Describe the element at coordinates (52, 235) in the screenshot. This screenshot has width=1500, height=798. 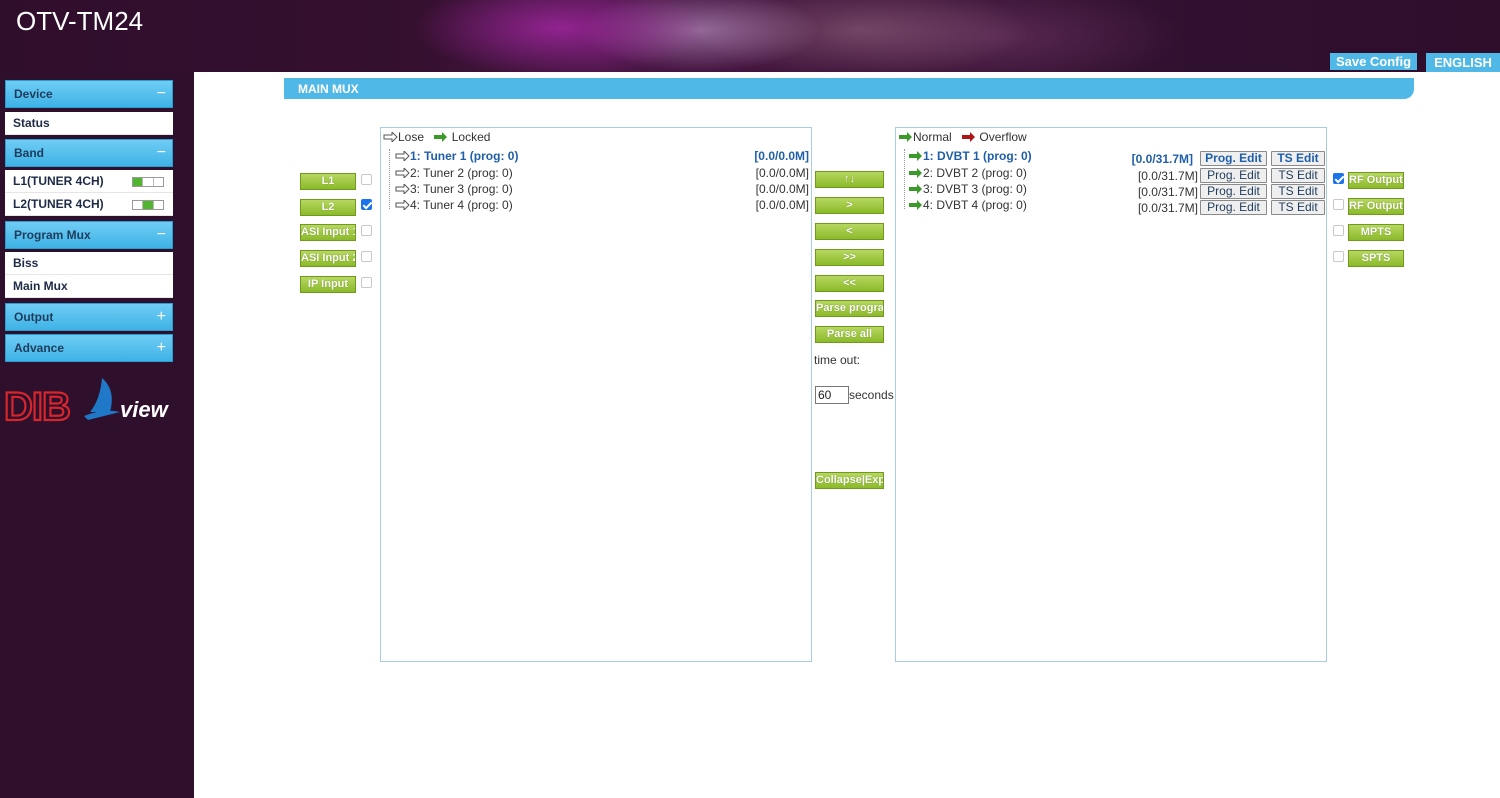
I see `sidebar-section-label: Program Mux` at that location.